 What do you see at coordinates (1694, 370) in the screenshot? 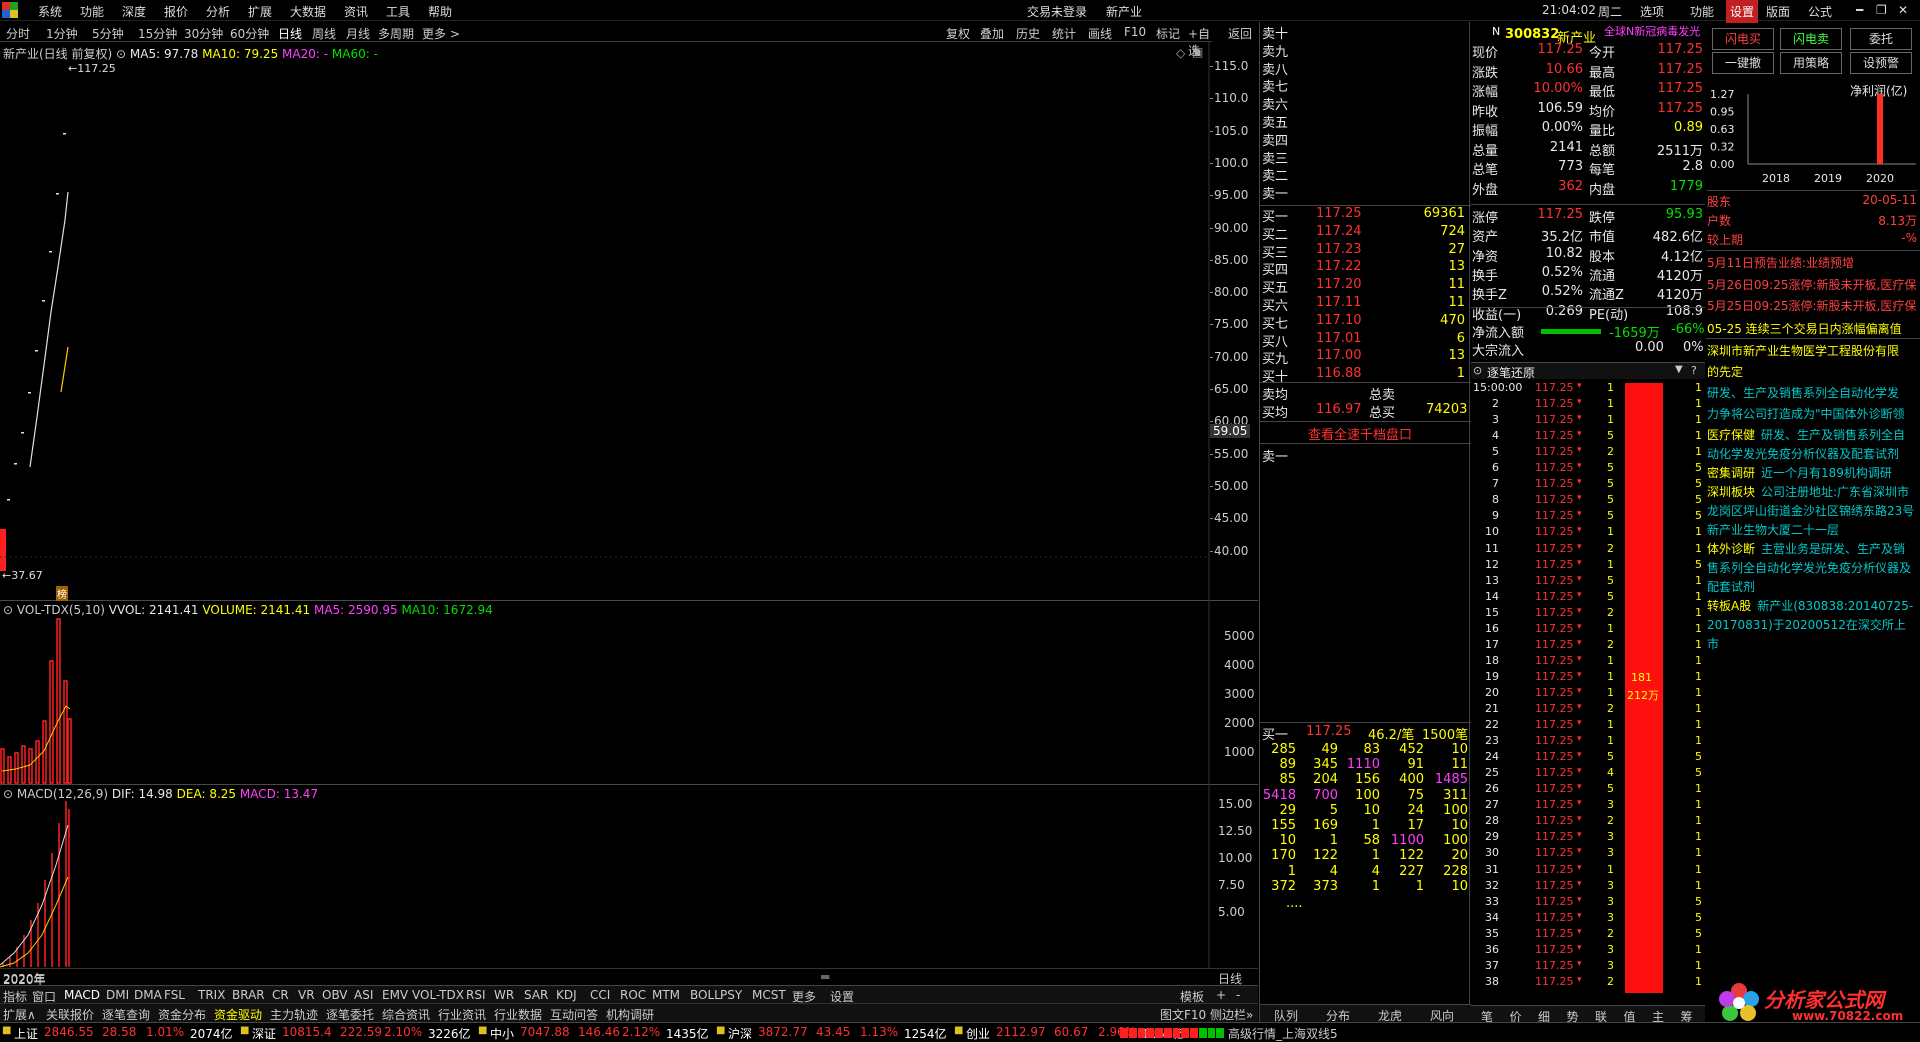
I see `tick-help-icon: ?` at bounding box center [1694, 370].